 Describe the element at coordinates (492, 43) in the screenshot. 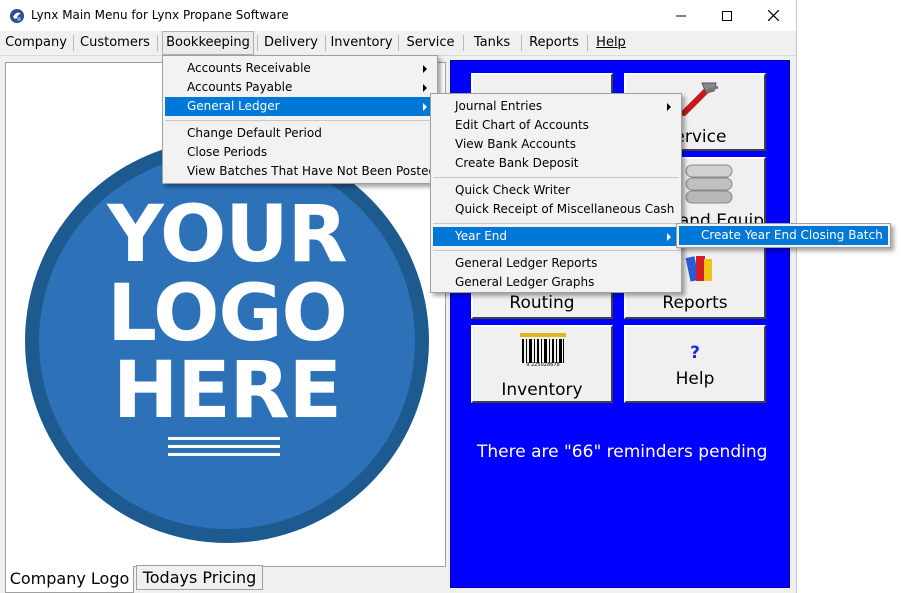

I see `menu-tanks: Tanks` at that location.